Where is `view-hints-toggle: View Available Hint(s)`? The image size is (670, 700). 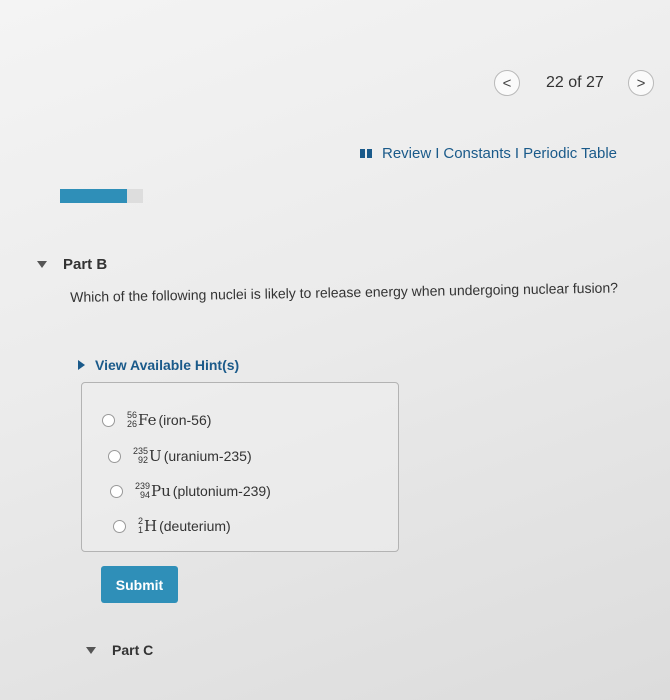
view-hints-toggle: View Available Hint(s) is located at coordinates (158, 365).